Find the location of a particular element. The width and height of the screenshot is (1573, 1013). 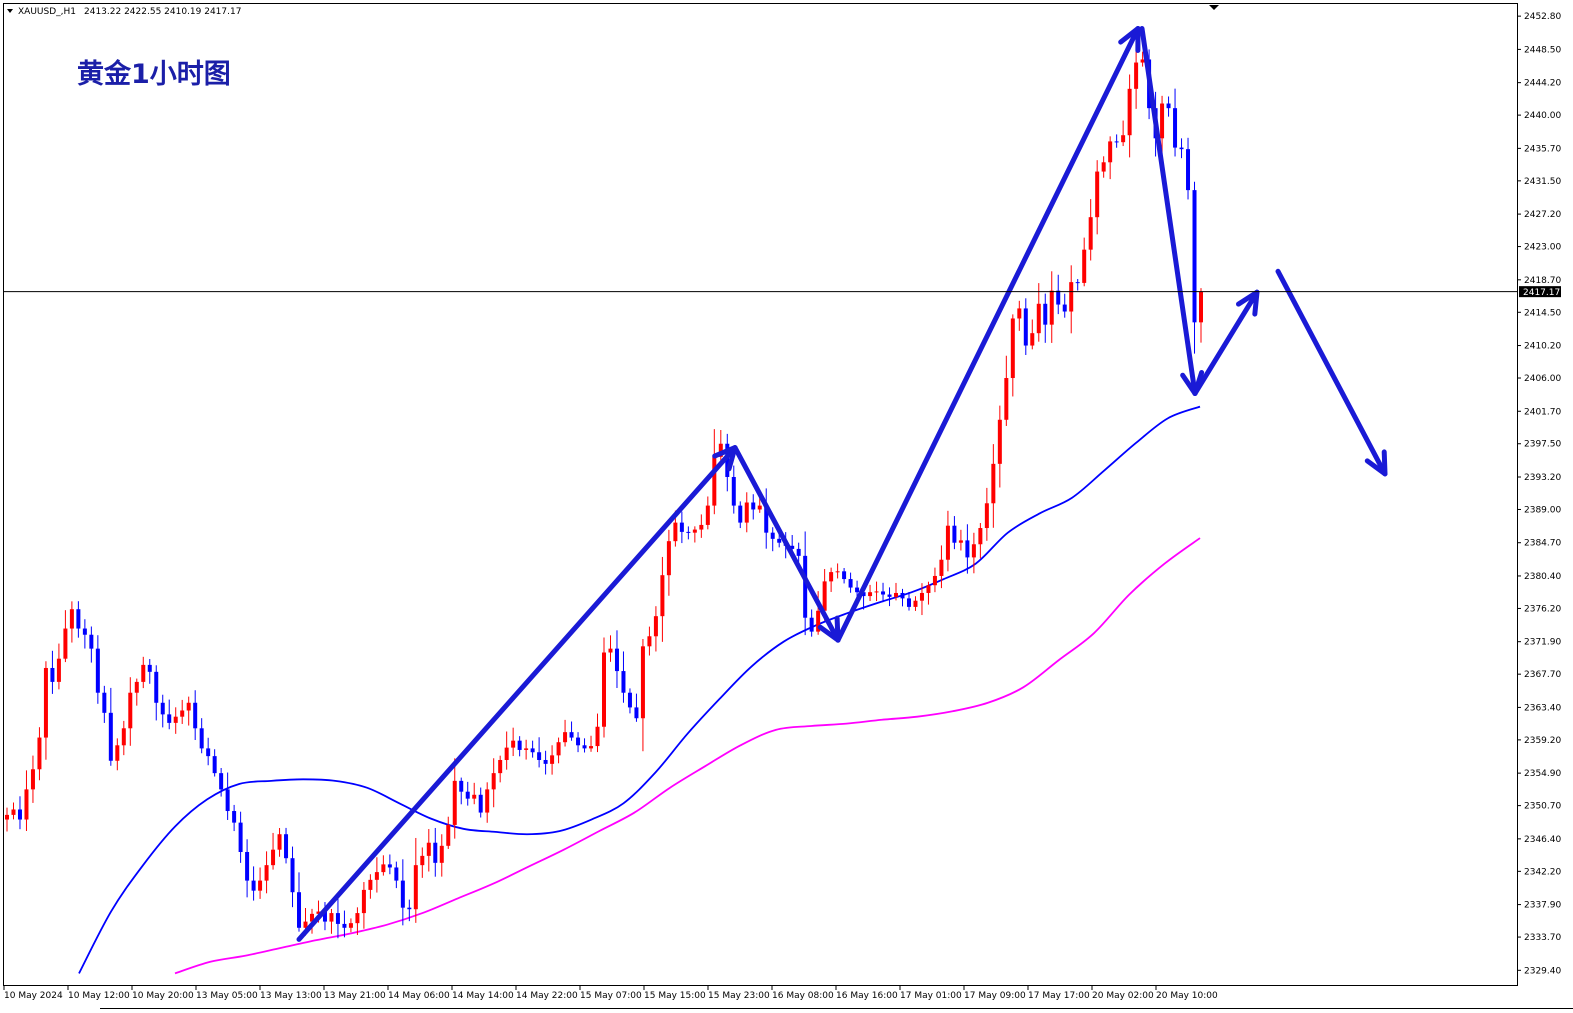

chart-title: 黄金1小时图 is located at coordinates (154, 74).